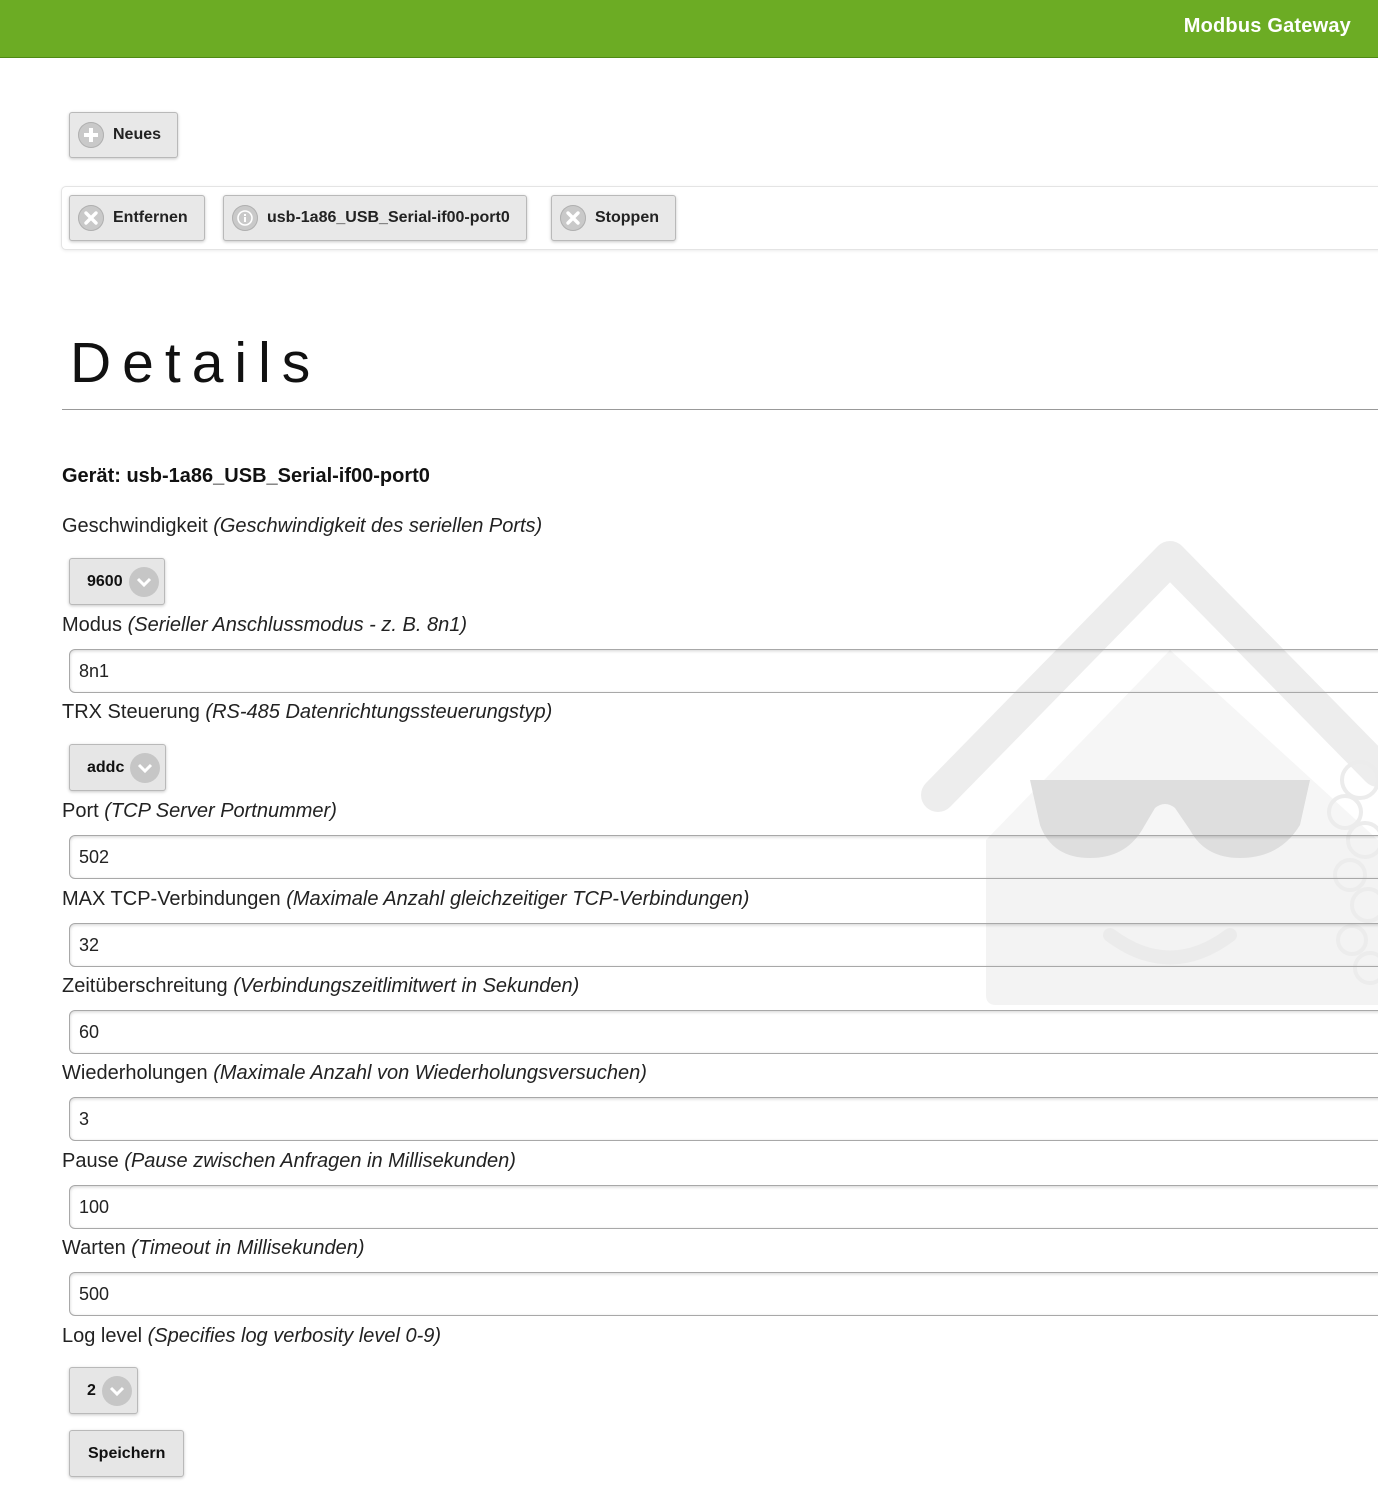  What do you see at coordinates (91, 135) in the screenshot?
I see `plus-circle-icon` at bounding box center [91, 135].